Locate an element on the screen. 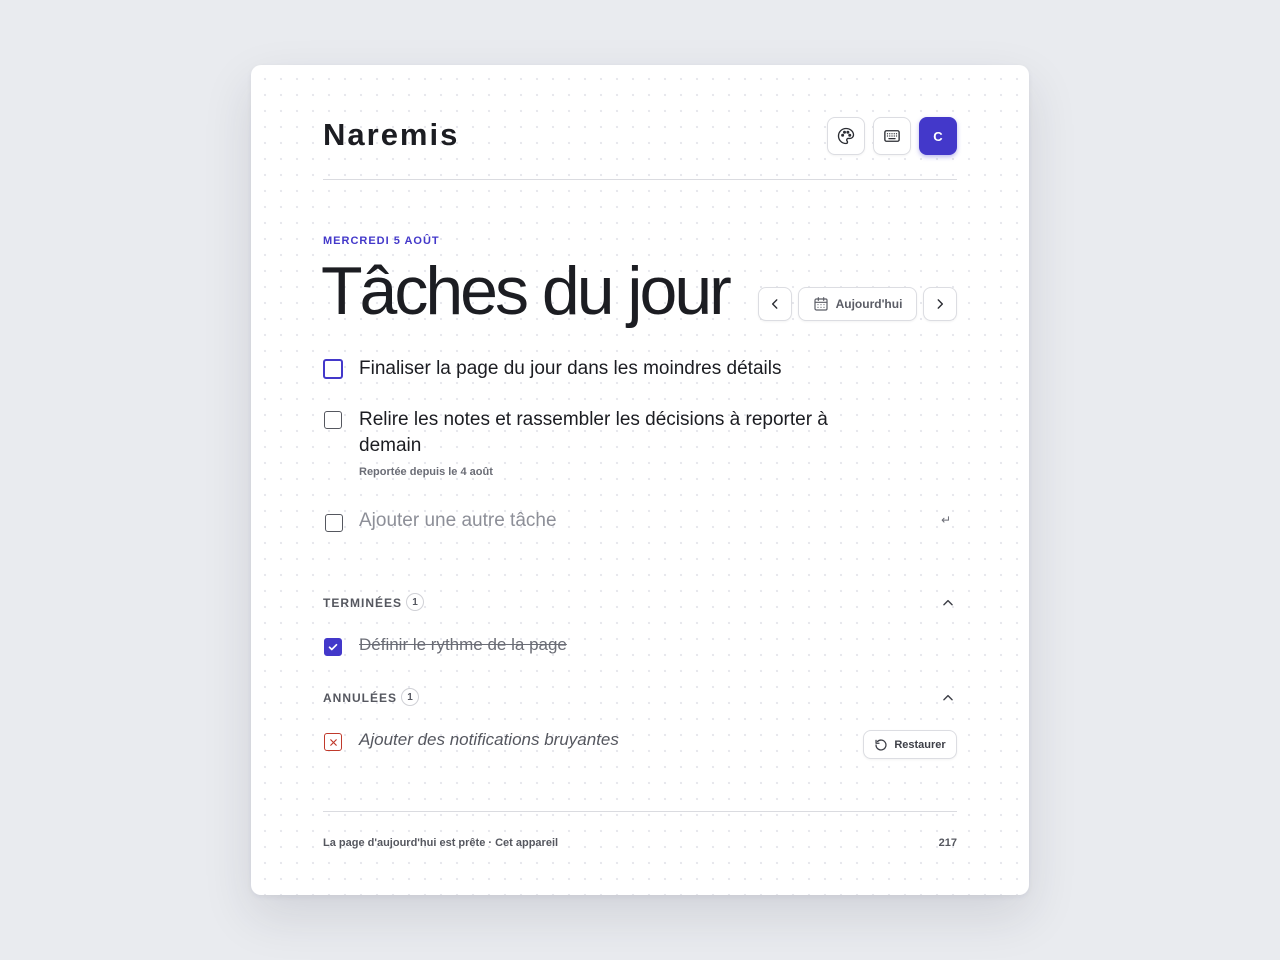 The width and height of the screenshot is (1280, 960). next-day-button is located at coordinates (940, 304).